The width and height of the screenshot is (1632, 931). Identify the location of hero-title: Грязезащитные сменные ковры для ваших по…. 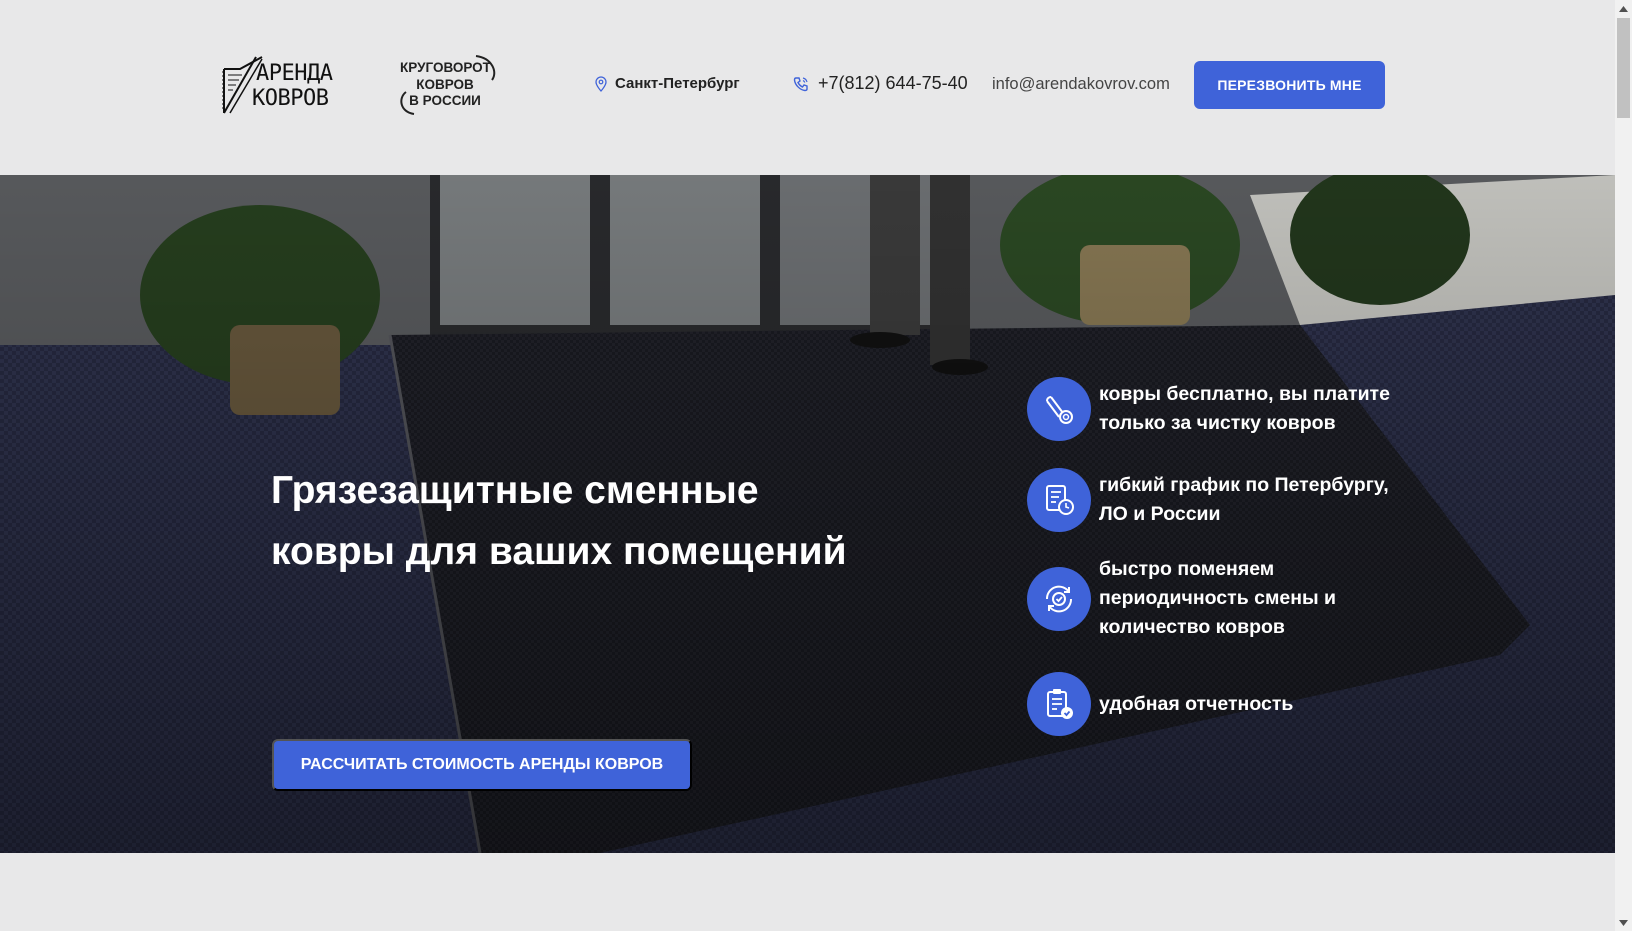
(581, 521).